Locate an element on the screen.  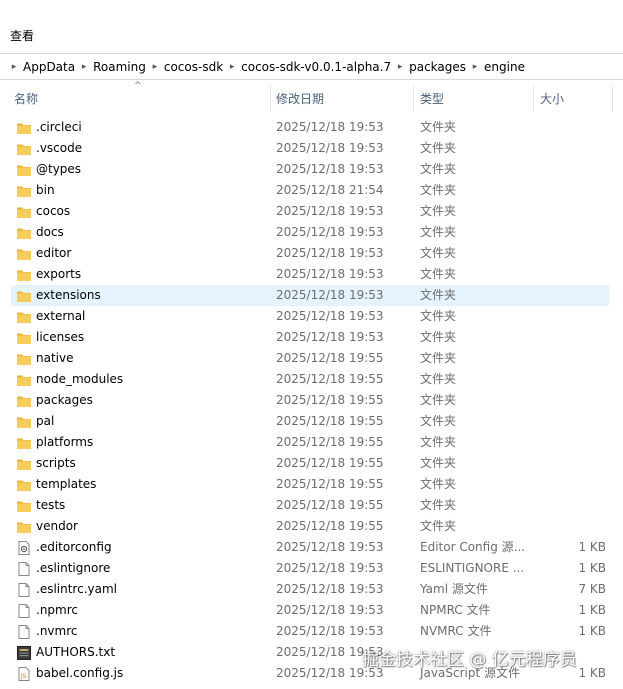
folder-row: .circleci 2025/12/18 19:53 文件夹 is located at coordinates (311, 127).